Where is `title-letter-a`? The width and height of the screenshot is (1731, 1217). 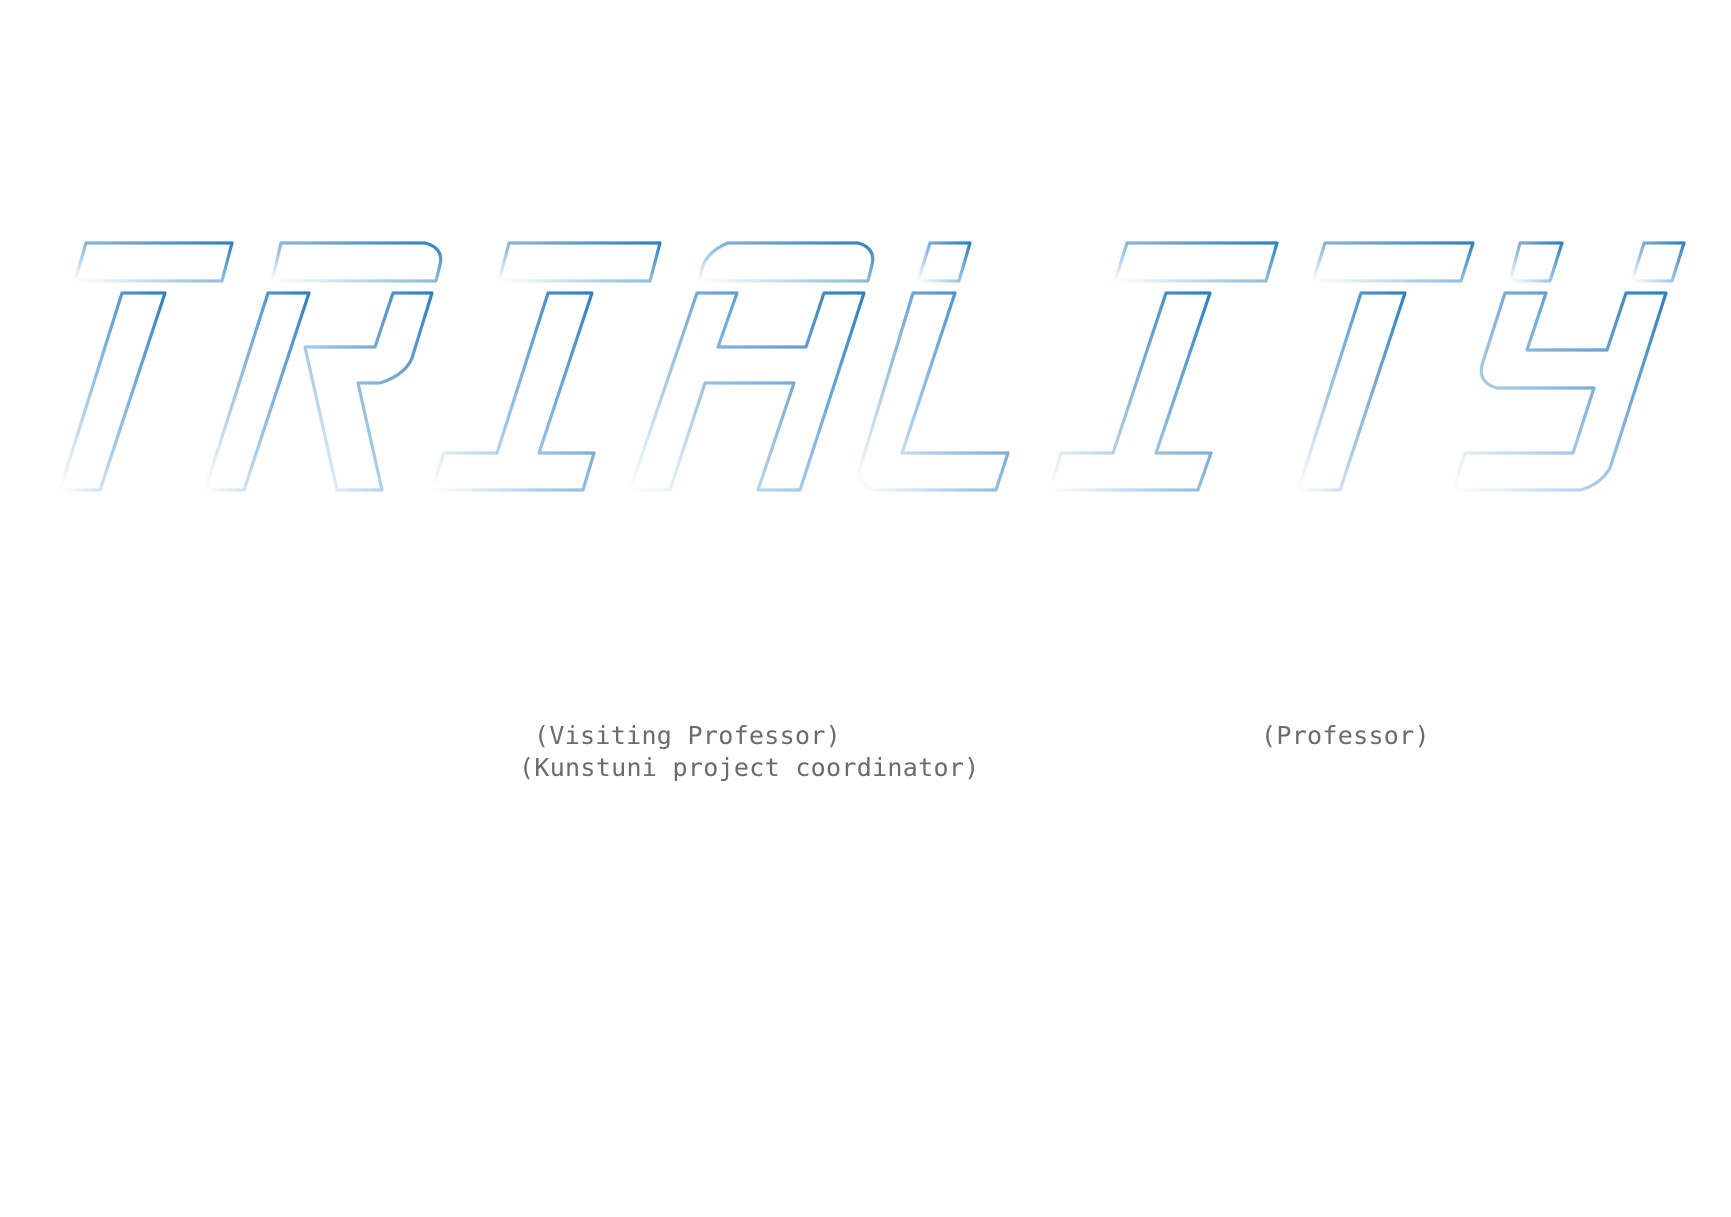 title-letter-a is located at coordinates (751, 366).